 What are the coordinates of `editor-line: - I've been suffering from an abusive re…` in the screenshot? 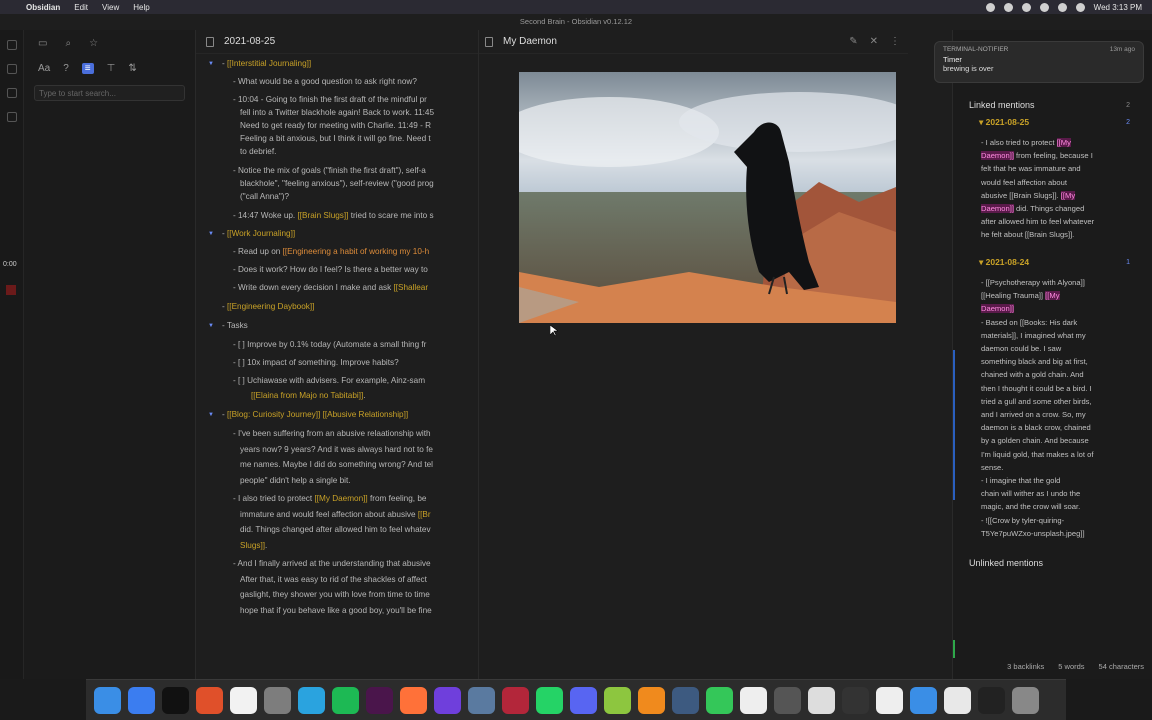 It's located at (332, 434).